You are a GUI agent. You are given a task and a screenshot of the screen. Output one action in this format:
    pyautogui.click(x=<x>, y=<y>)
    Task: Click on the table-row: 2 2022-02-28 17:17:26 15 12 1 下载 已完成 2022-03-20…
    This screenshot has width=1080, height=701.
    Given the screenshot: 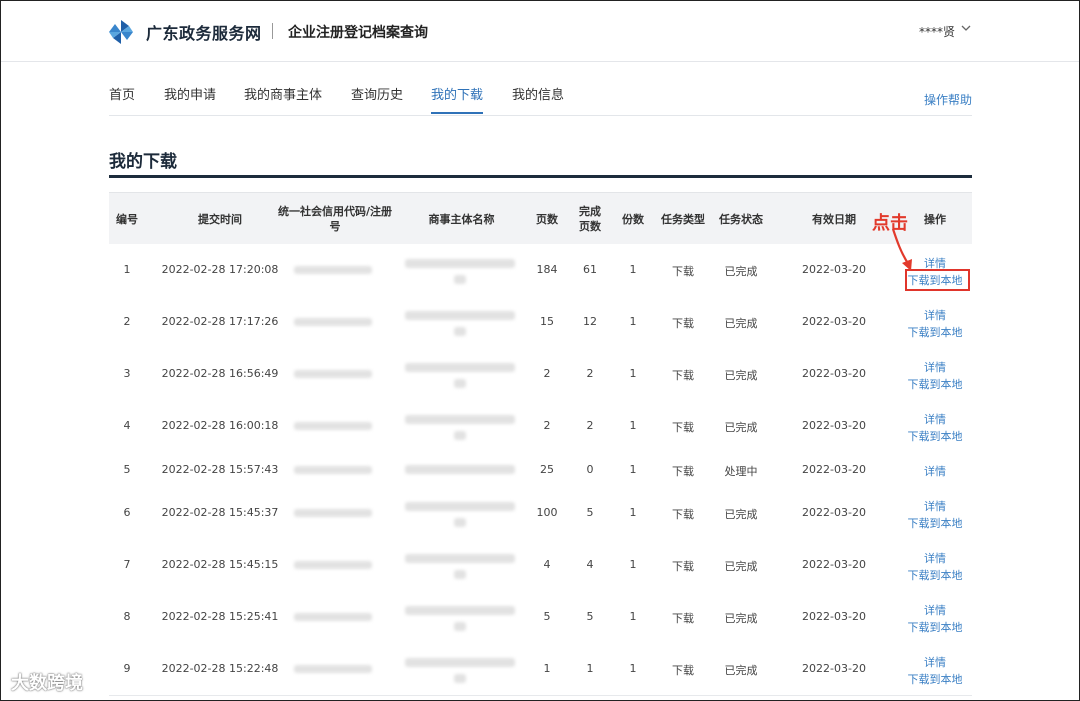 What is the action you would take?
    pyautogui.click(x=540, y=322)
    